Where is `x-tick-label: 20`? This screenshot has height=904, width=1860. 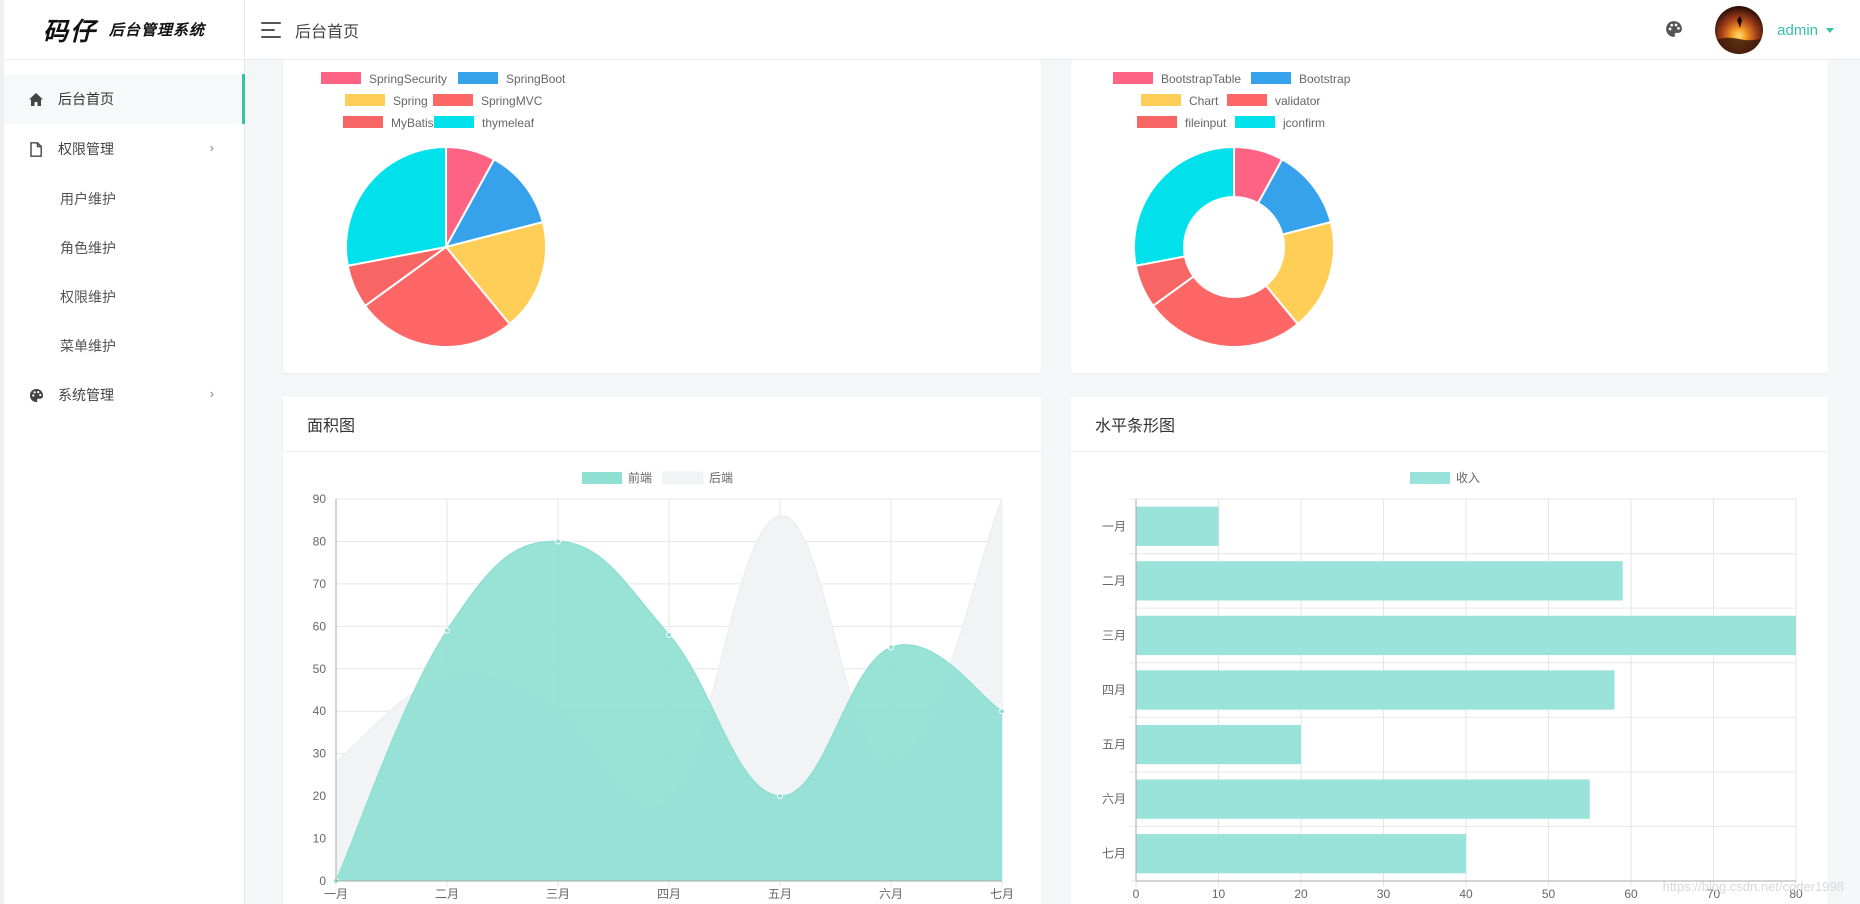 x-tick-label: 20 is located at coordinates (1301, 894).